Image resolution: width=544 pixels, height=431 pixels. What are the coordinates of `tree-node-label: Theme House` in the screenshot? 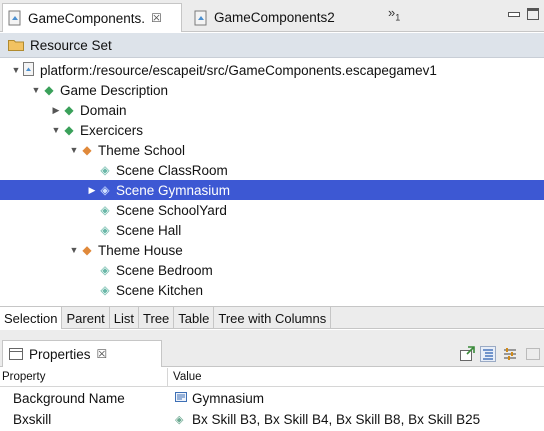 It's located at (140, 250).